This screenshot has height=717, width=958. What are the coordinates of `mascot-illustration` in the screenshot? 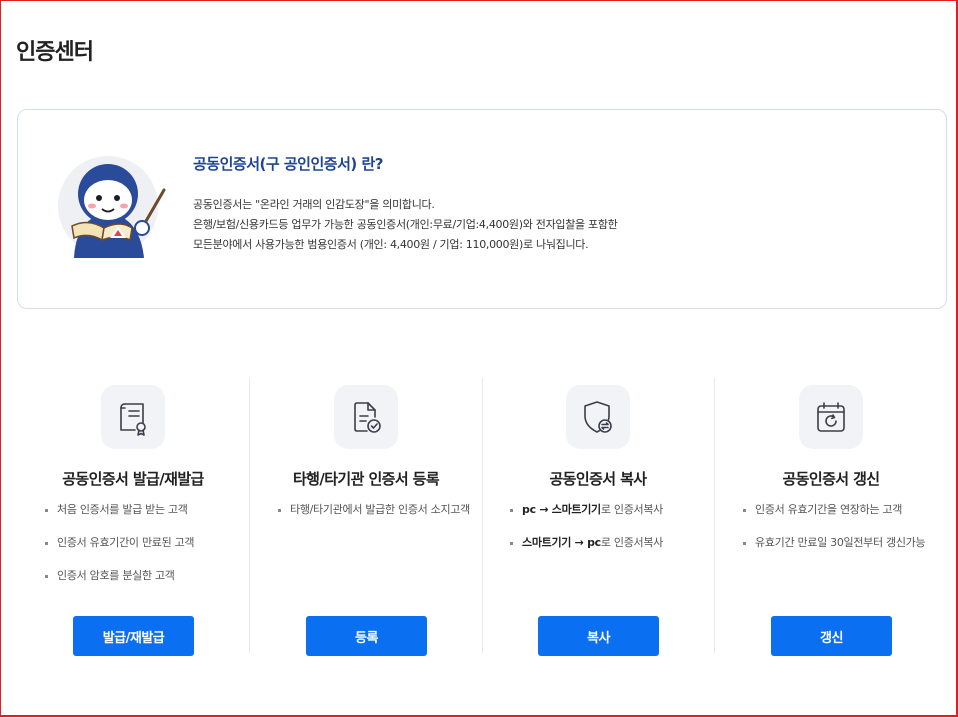 It's located at (112, 207).